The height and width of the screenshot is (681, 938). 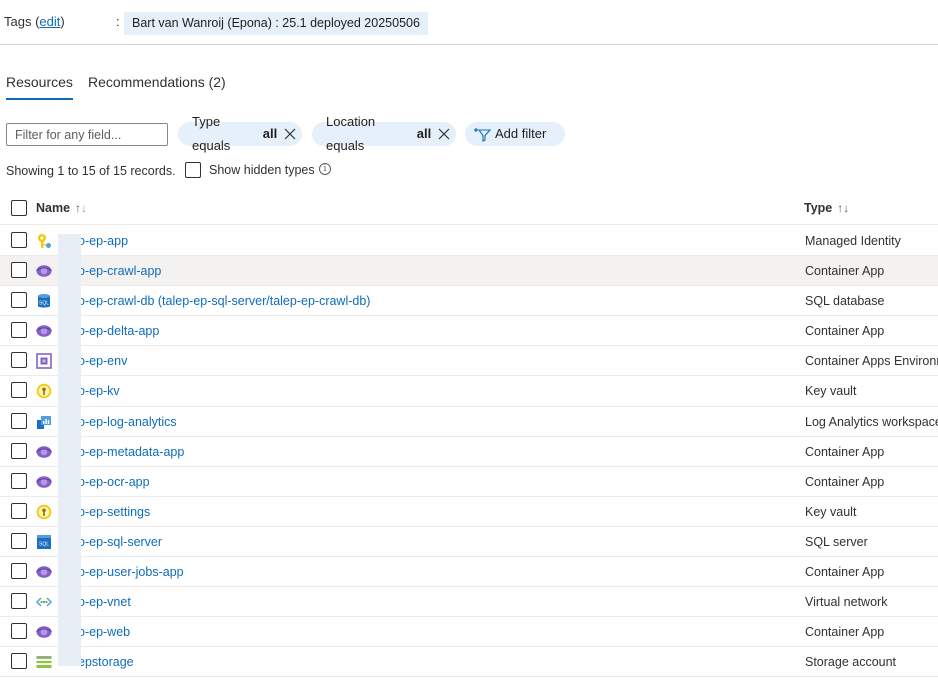 I want to click on resource-type: Container Apps Environm, so click(x=871, y=361).